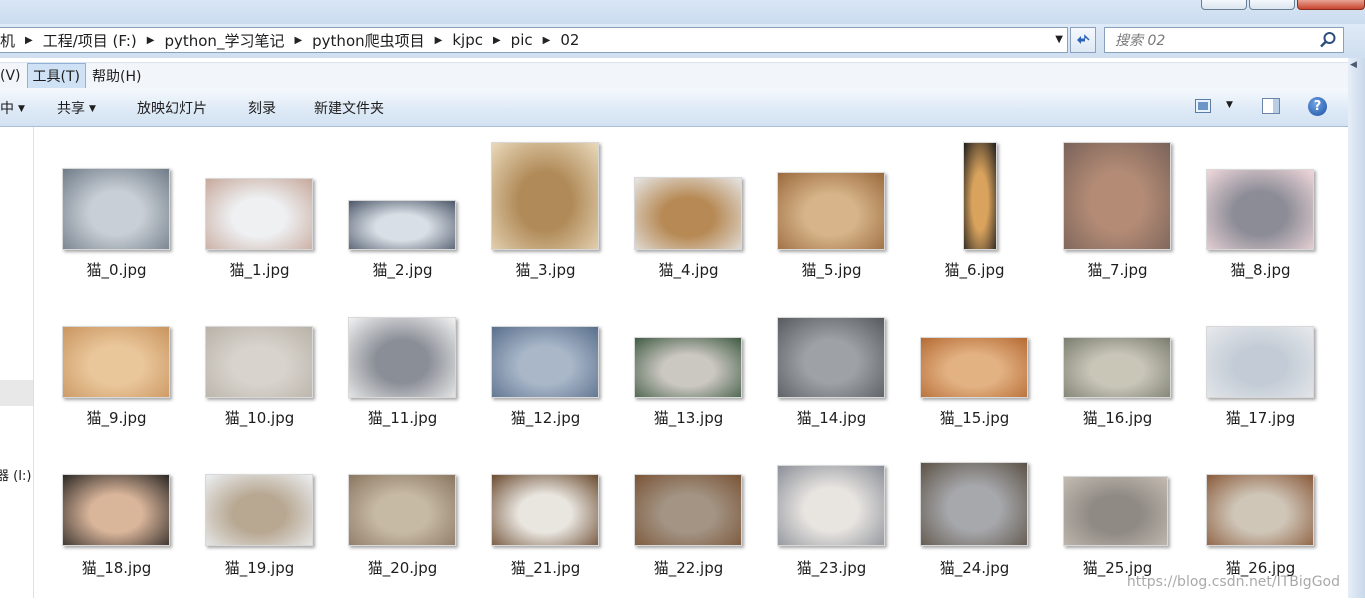 The height and width of the screenshot is (607, 1365). I want to click on refresh-button, so click(1083, 40).